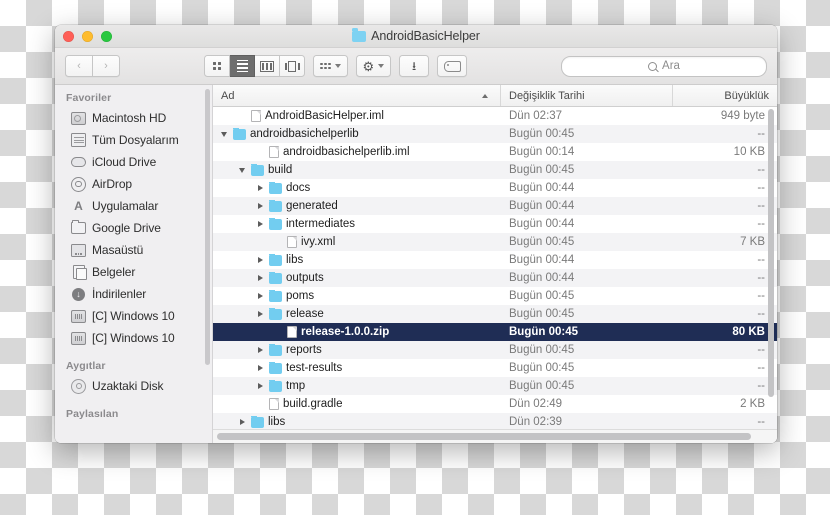 The height and width of the screenshot is (515, 830). I want to click on row-date-cell: Bugün 00:45, so click(542, 368).